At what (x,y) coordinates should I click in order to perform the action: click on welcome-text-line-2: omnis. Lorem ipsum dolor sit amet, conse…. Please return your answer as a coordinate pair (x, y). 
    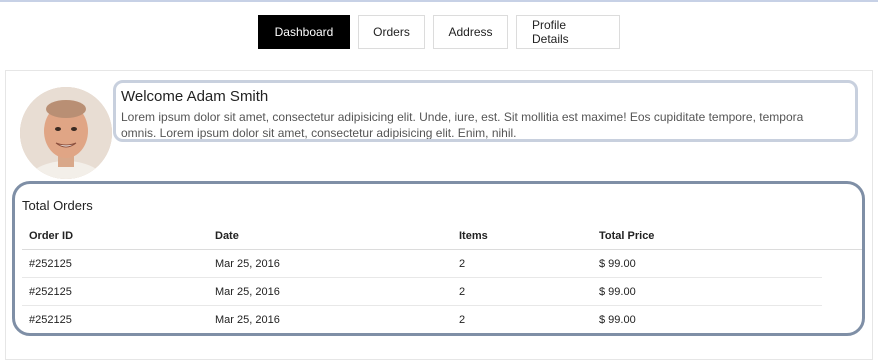
    Looking at the image, I should click on (319, 133).